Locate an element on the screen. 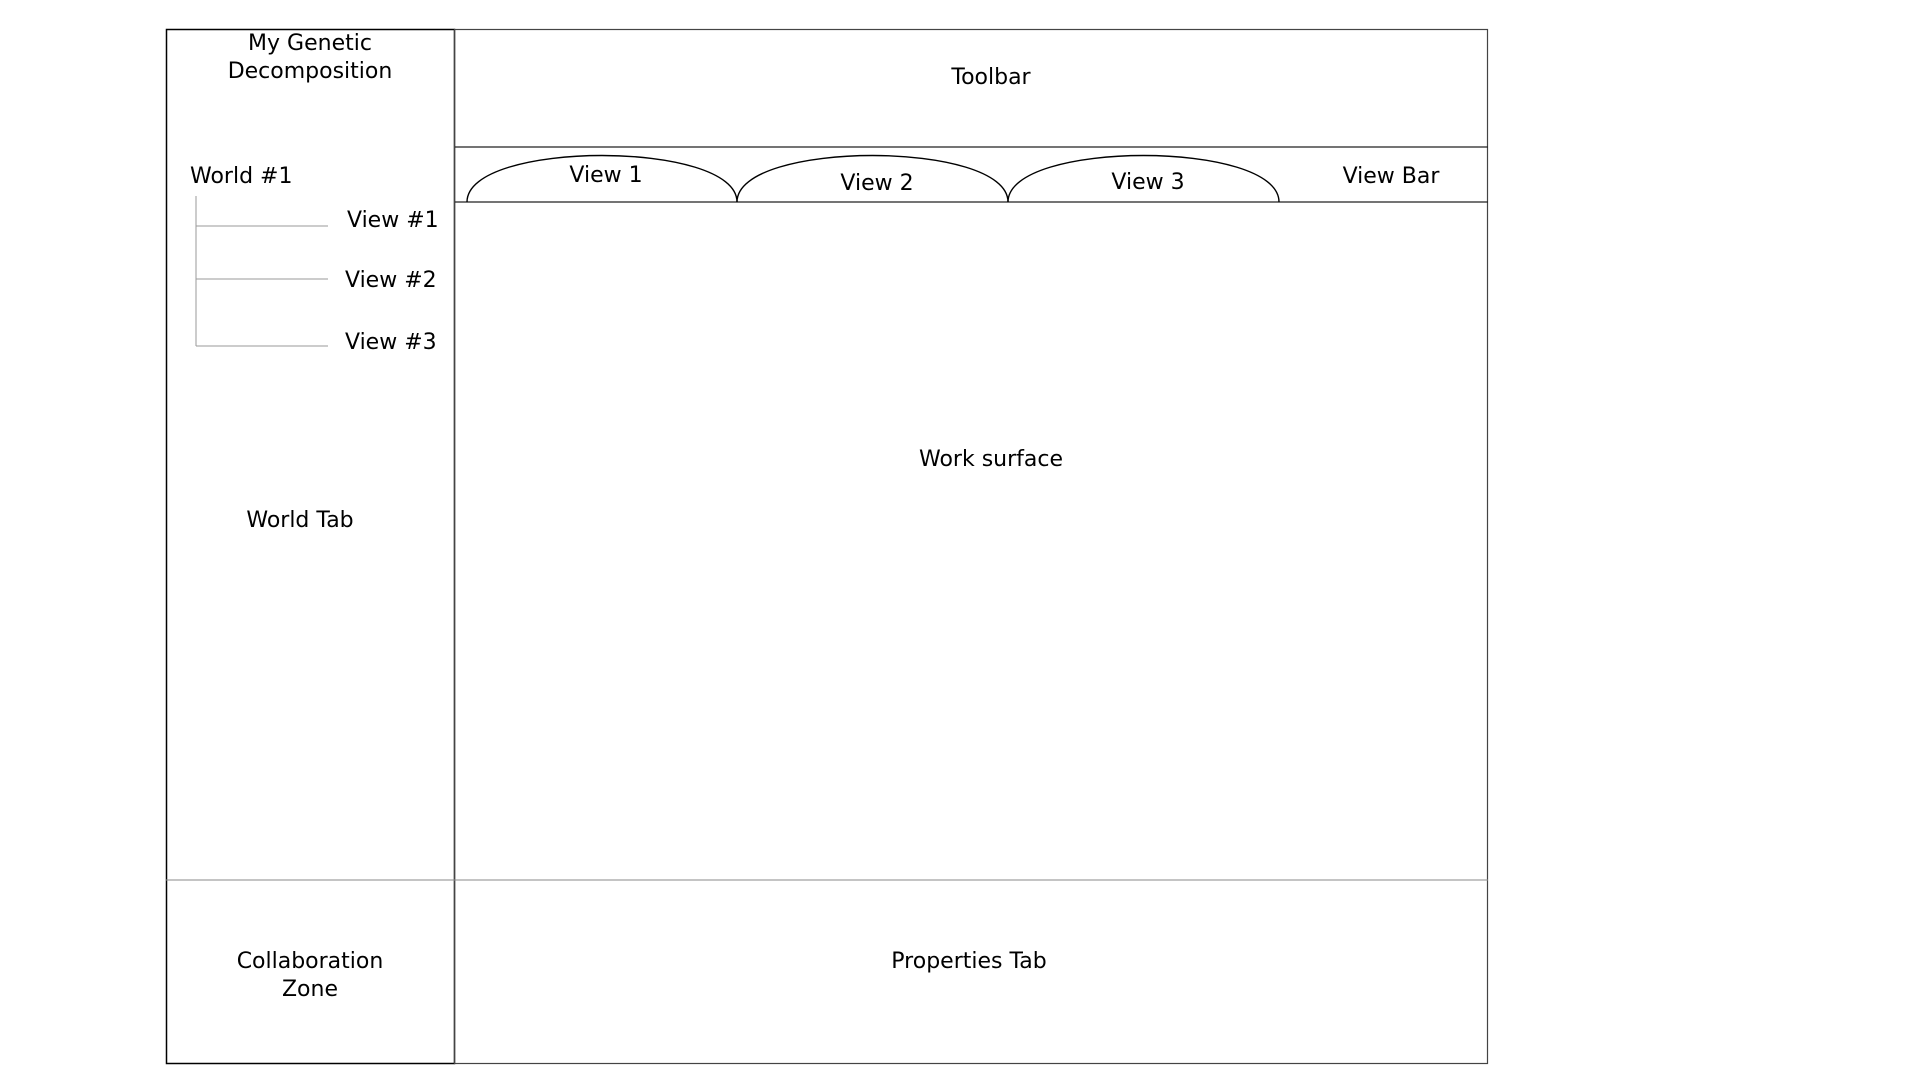  view-tab-2-label: View 2 is located at coordinates (876, 184).